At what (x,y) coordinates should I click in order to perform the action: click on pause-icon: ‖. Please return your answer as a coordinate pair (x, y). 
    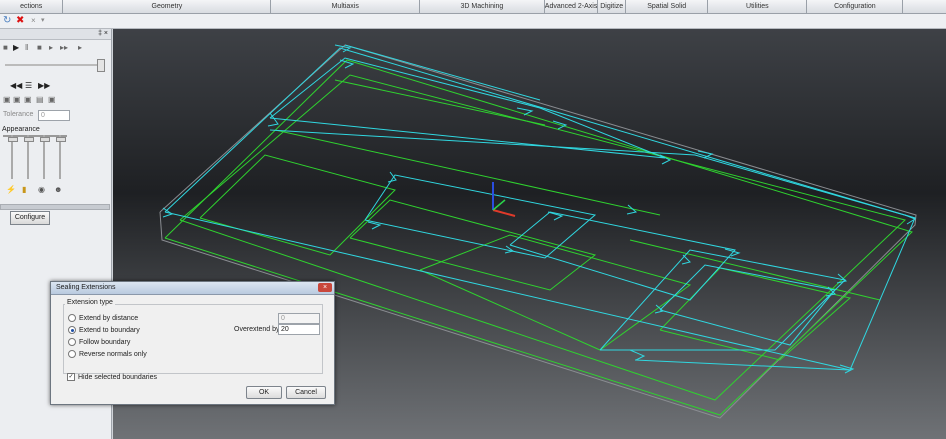
    Looking at the image, I should click on (26, 47).